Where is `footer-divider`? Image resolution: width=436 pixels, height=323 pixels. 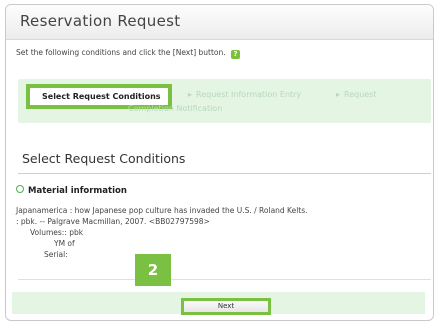
footer-divider is located at coordinates (224, 279).